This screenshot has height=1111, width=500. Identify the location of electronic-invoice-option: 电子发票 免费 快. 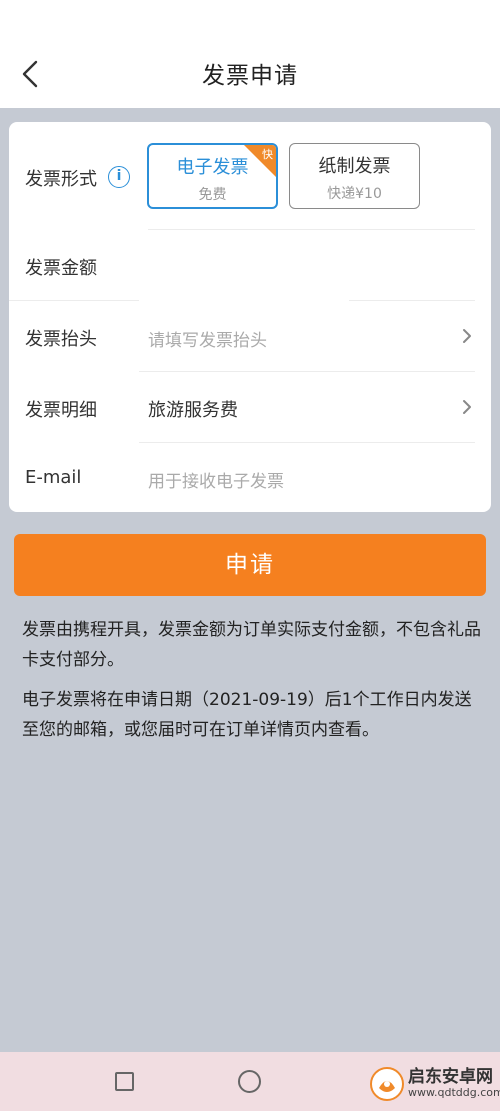
(212, 176).